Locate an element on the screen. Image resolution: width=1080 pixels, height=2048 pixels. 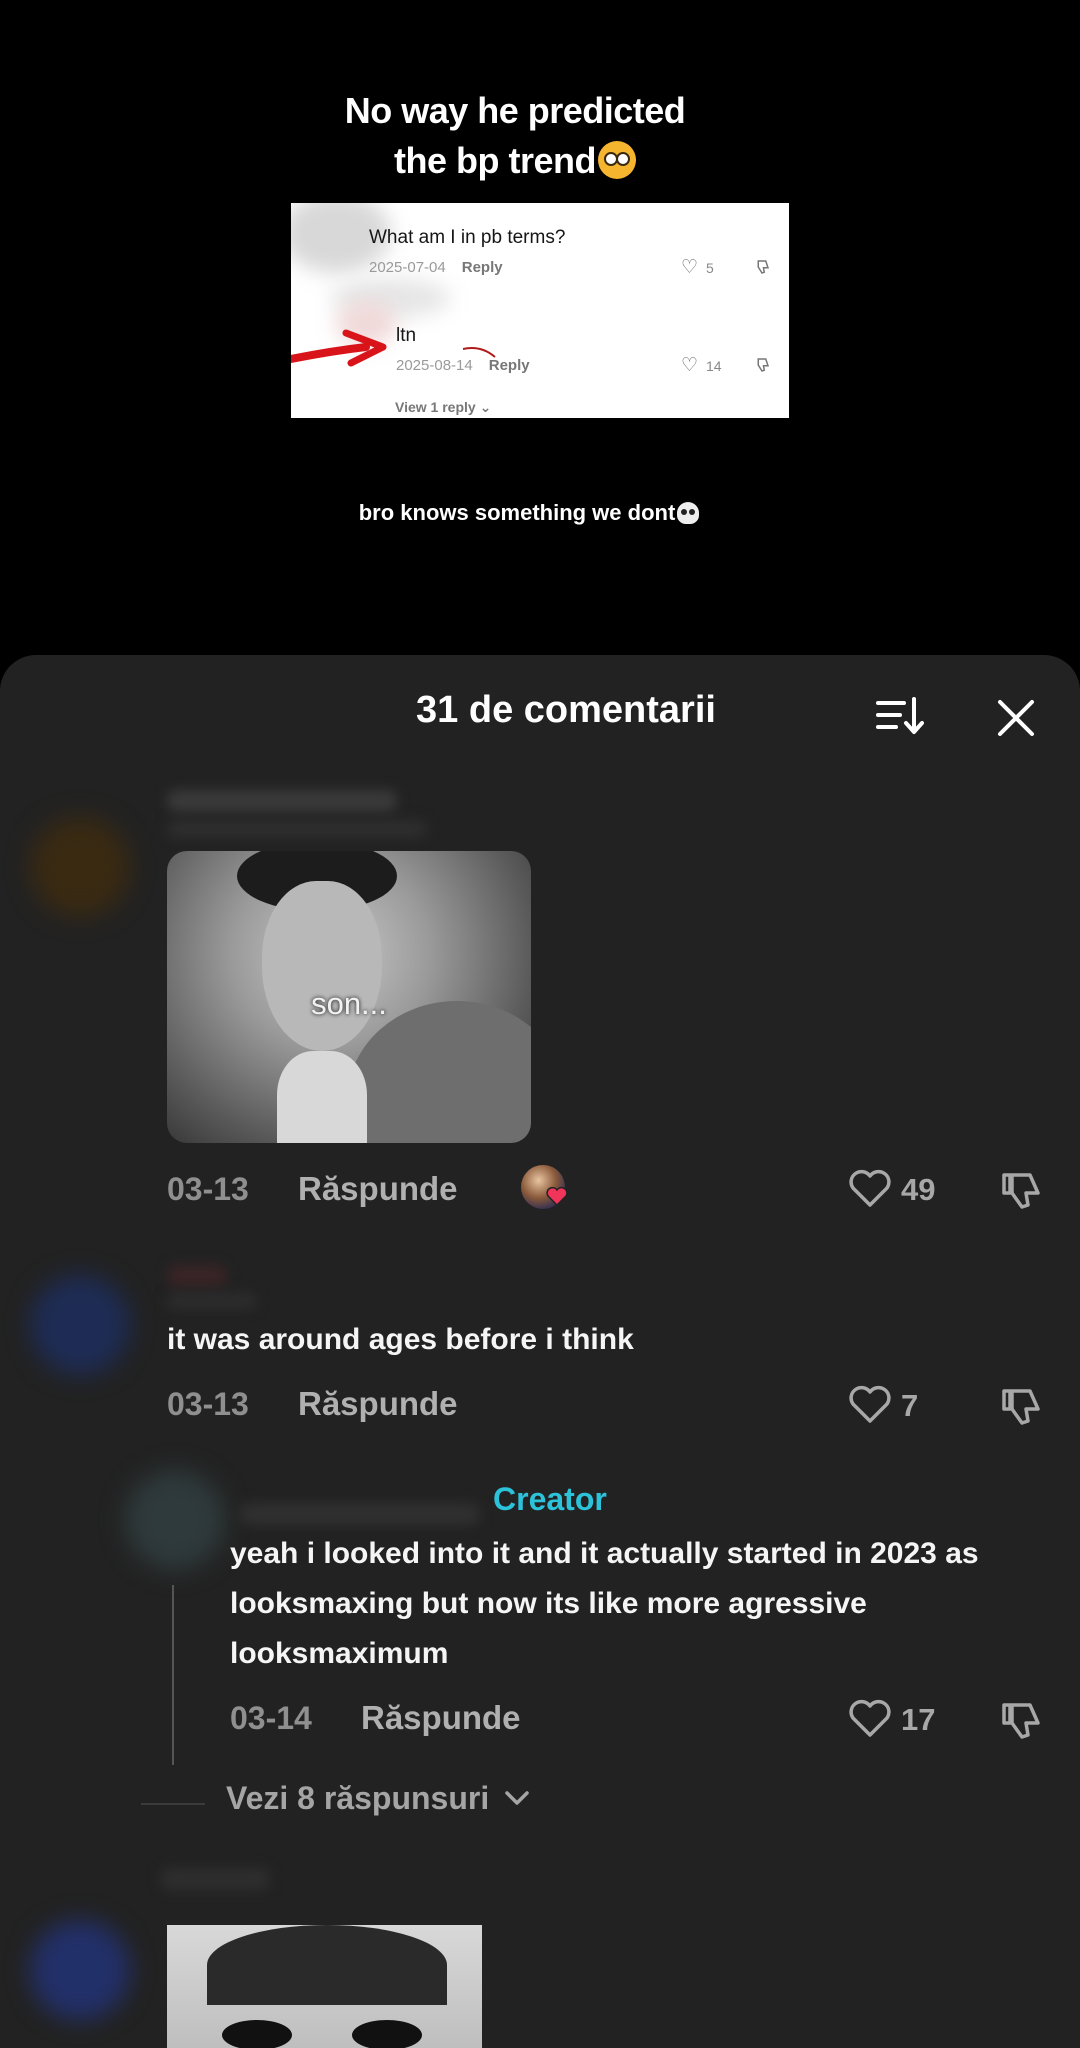
embedded-like-count: 14 is located at coordinates (714, 366).